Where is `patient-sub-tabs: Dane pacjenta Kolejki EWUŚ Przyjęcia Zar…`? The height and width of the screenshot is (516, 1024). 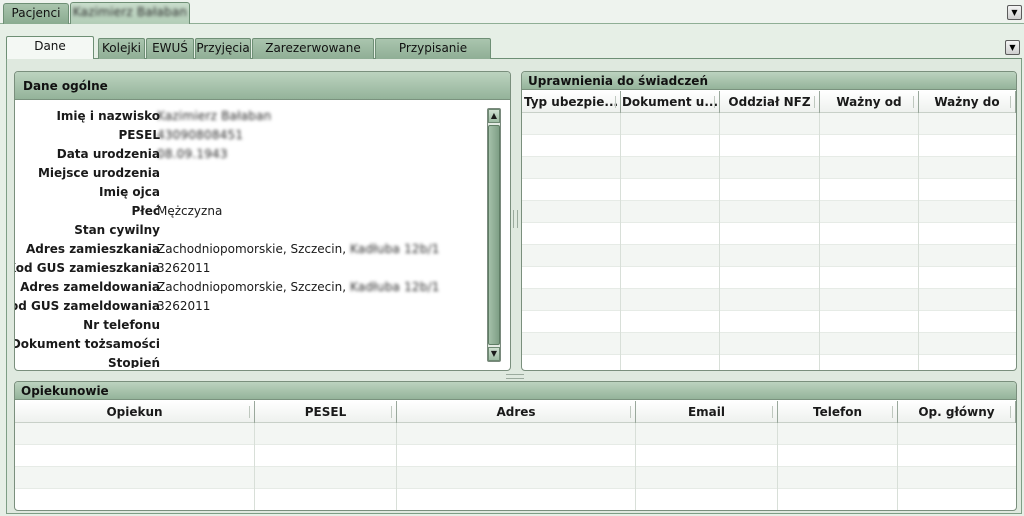
patient-sub-tabs: Dane pacjenta Kolejki EWUŚ Przyjęcia Zar… is located at coordinates (514, 54).